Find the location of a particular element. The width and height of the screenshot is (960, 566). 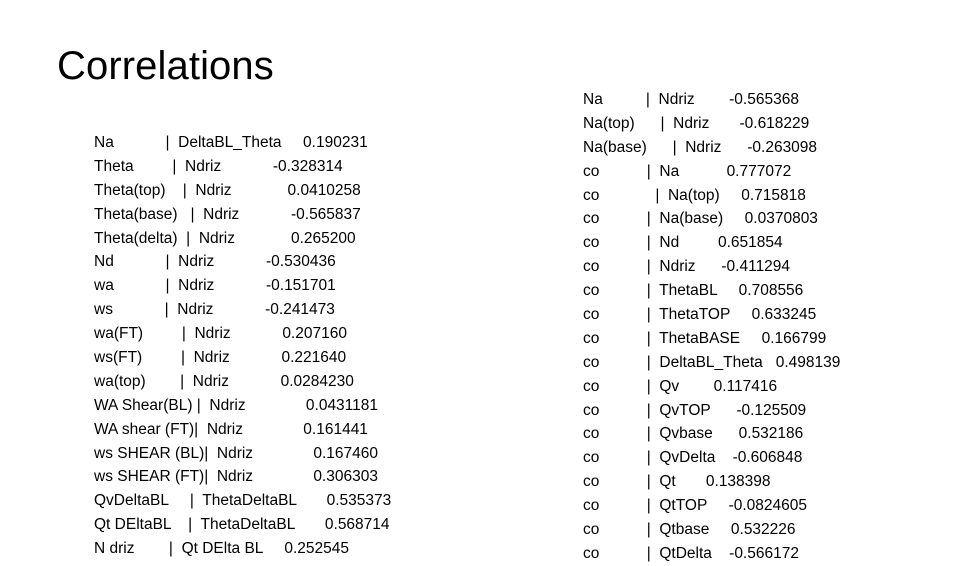

correlation-line: Theta(top) | Ndriz 0.0410258 is located at coordinates (227, 190).